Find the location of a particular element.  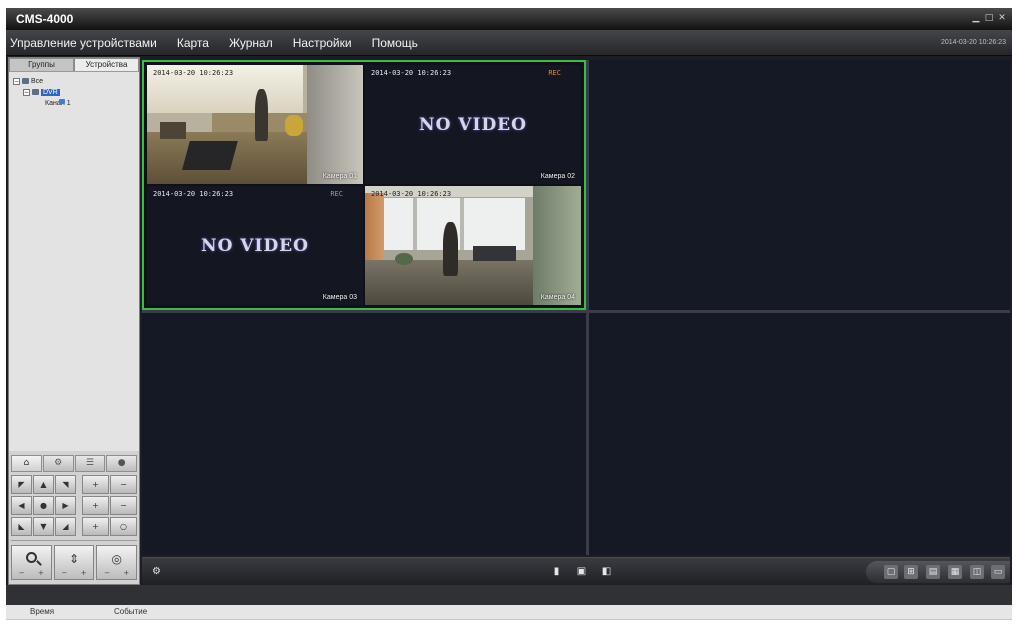

scene-curtain is located at coordinates (375, 229).